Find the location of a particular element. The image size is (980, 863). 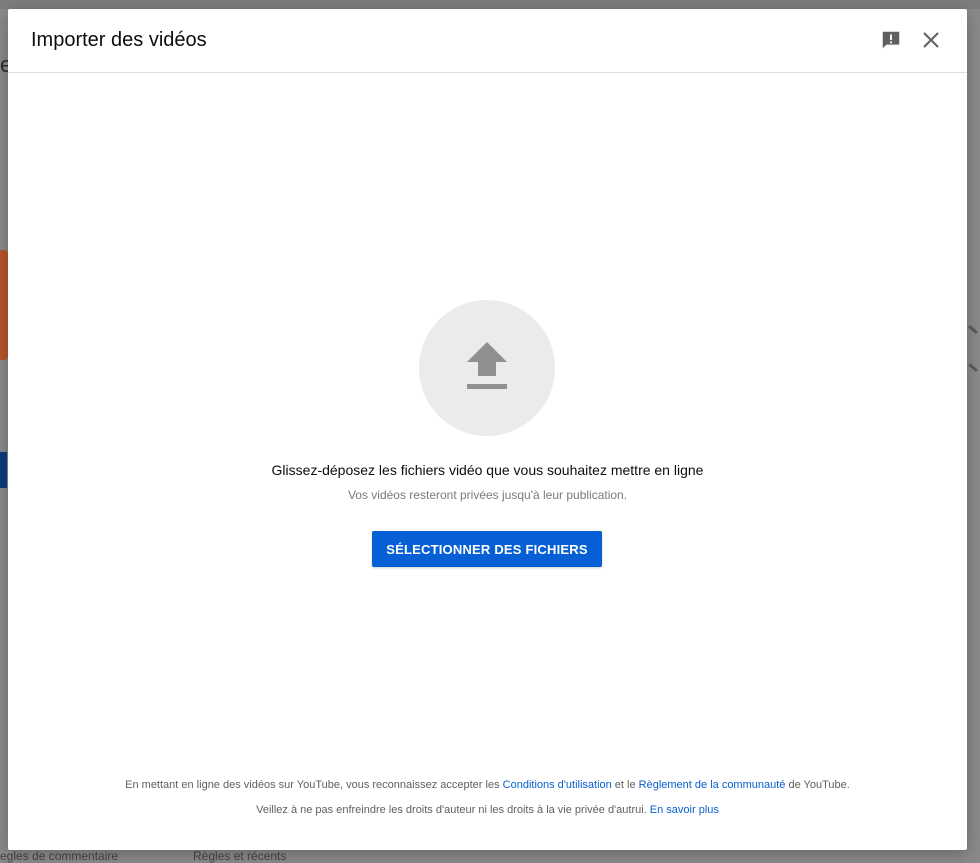

learn-more-link: En savoir plus is located at coordinates (684, 810).